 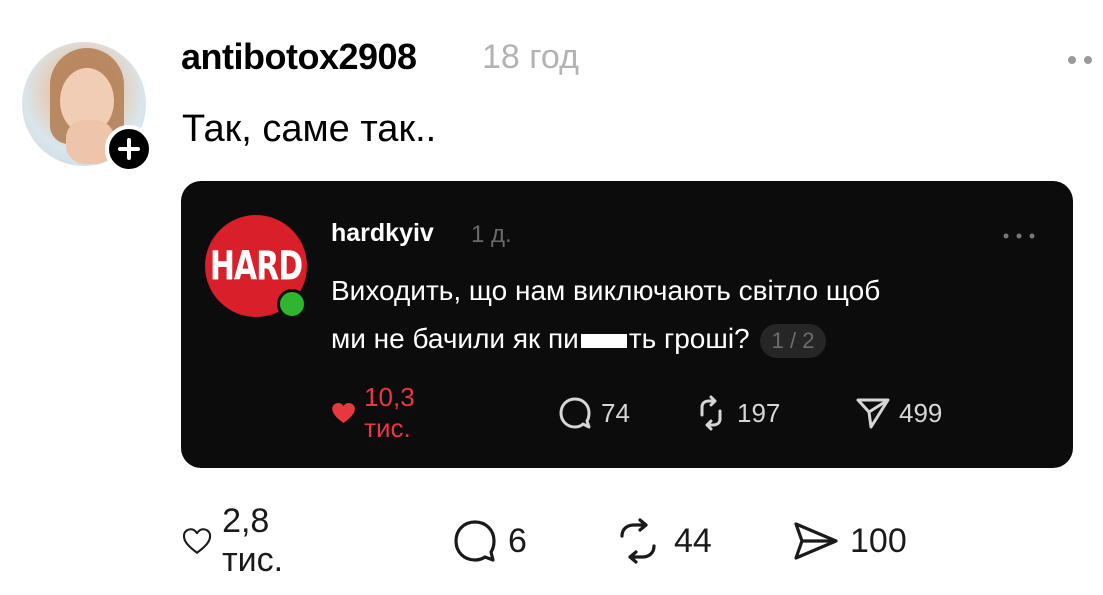 What do you see at coordinates (606, 290) in the screenshot?
I see `quoted-text-line1: Виходить, що нам виключають світло щоб` at bounding box center [606, 290].